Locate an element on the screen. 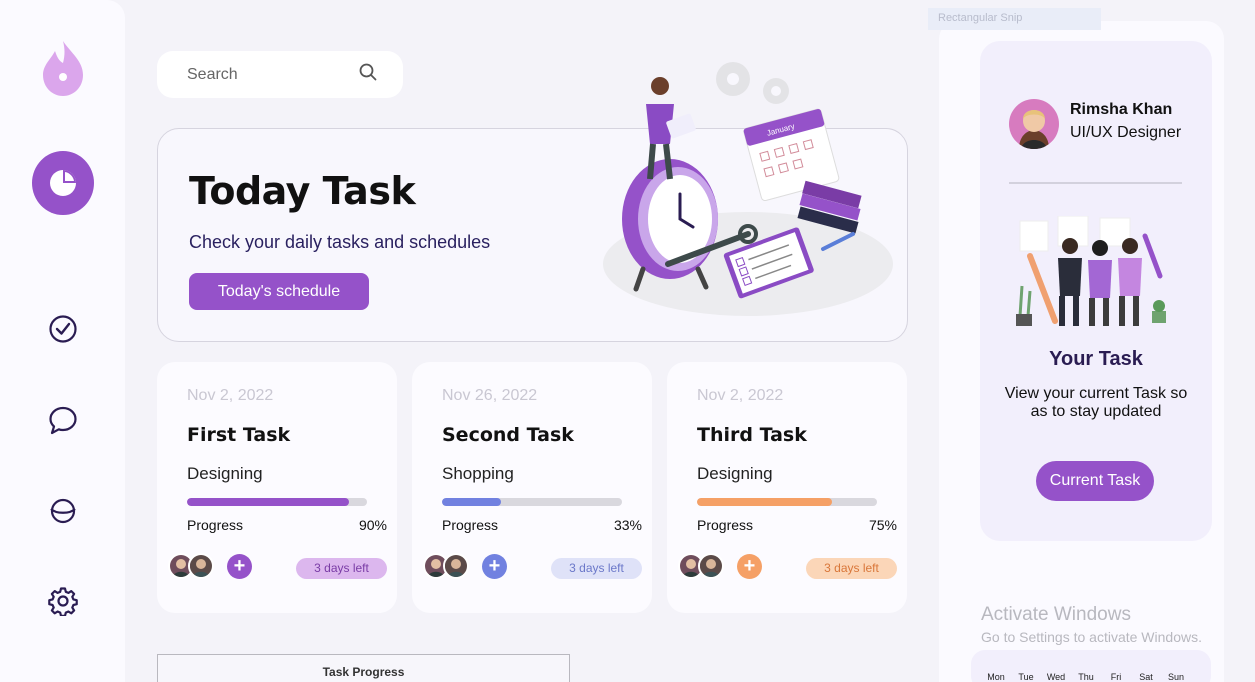 Image resolution: width=1255 pixels, height=682 pixels. gear-icon is located at coordinates (62, 601).